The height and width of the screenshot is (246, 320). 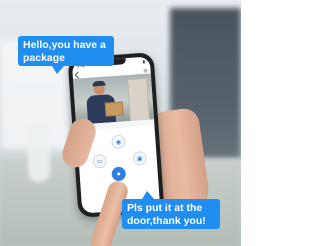 What do you see at coordinates (113, 99) in the screenshot?
I see `live-video-feed` at bounding box center [113, 99].